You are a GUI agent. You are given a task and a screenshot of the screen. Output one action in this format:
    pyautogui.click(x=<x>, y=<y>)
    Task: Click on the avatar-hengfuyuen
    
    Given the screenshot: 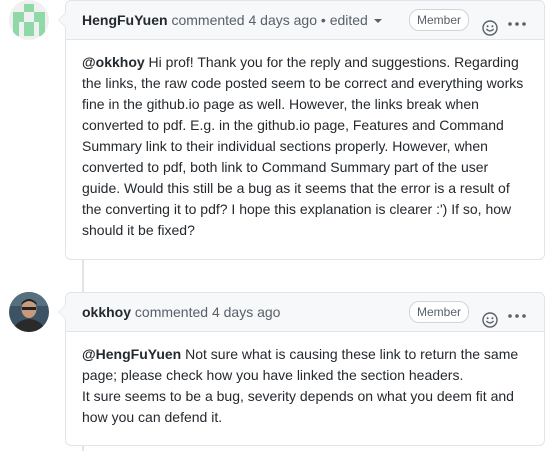 What is the action you would take?
    pyautogui.click(x=29, y=20)
    